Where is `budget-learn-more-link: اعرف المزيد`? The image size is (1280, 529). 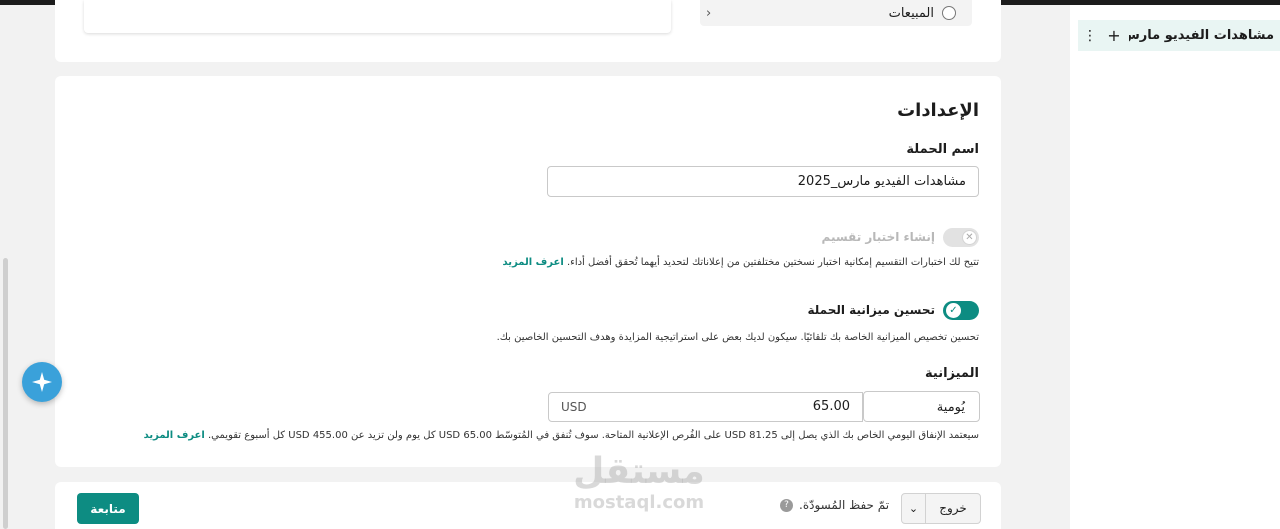
budget-learn-more-link: اعرف المزيد is located at coordinates (174, 435).